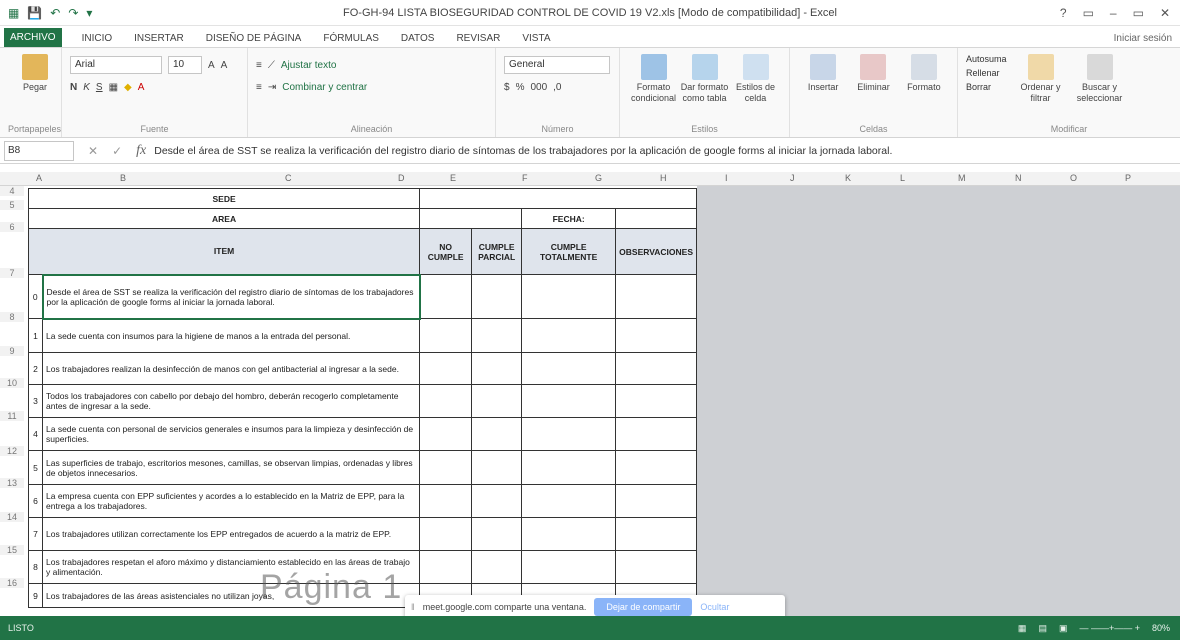 This screenshot has height=640, width=1180. Describe the element at coordinates (507, 87) in the screenshot. I see `currency-icon: $` at that location.